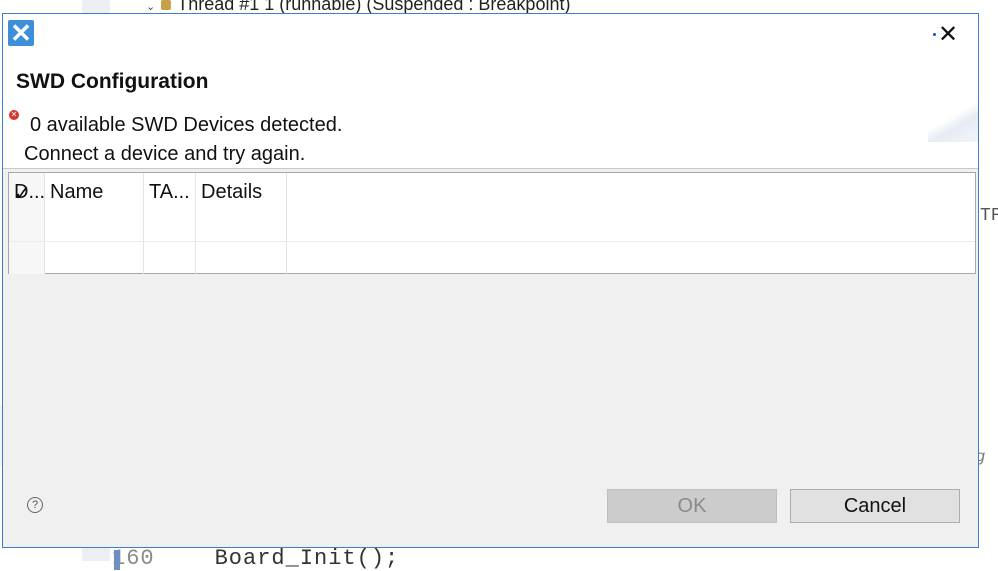 The image size is (998, 571). I want to click on close-button: ✕, so click(948, 34).